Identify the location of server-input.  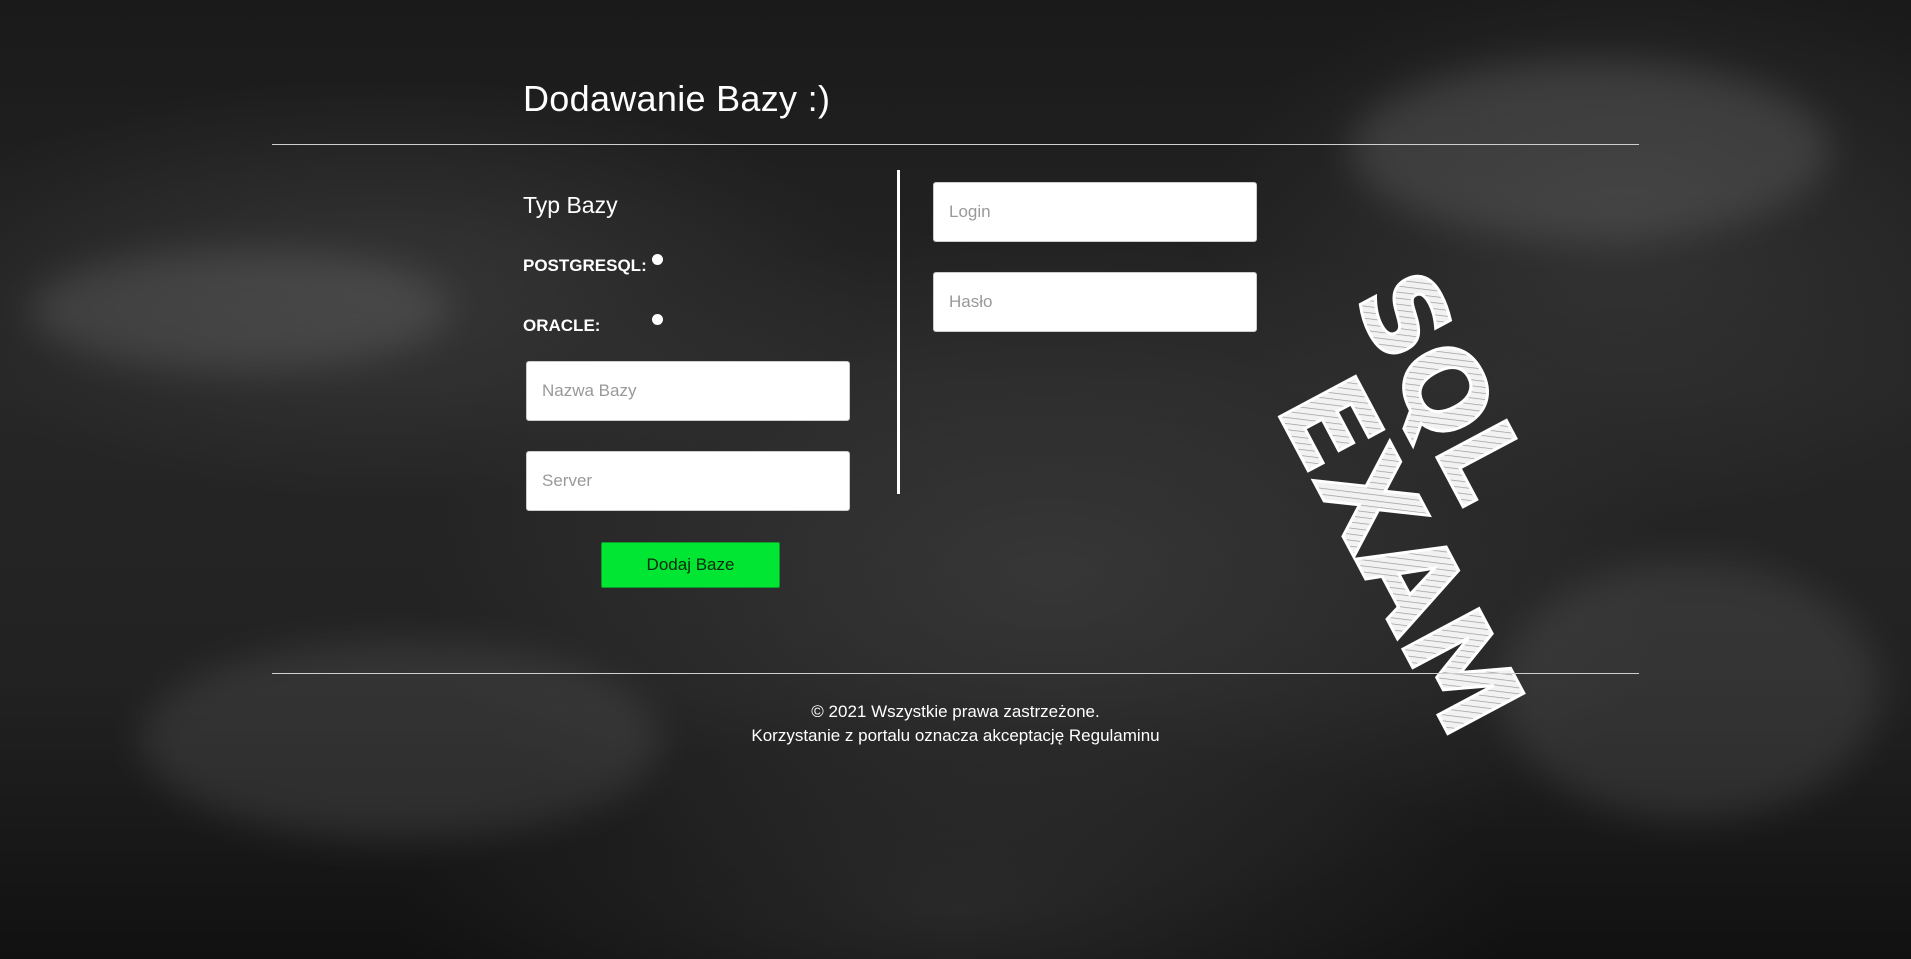
(688, 481).